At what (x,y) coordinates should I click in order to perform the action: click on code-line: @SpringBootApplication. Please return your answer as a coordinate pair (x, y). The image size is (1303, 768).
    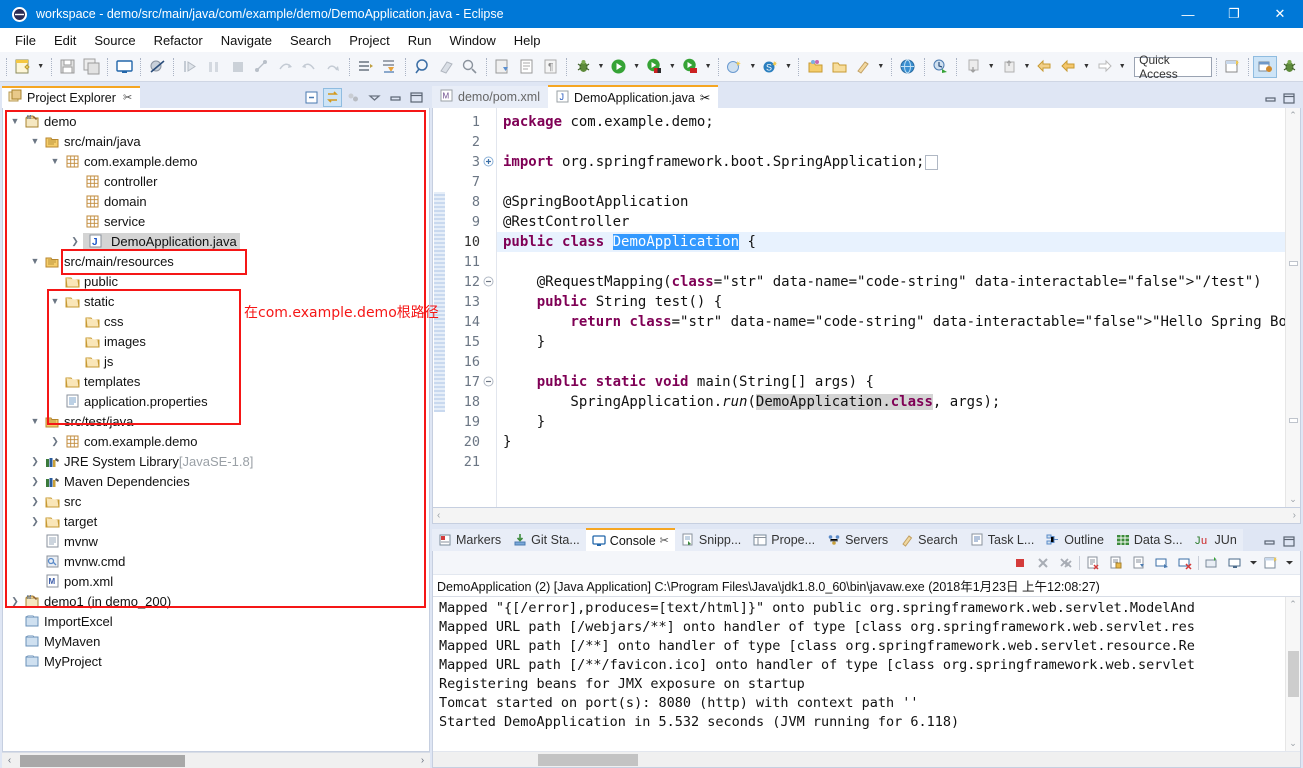
    Looking at the image, I should click on (894, 202).